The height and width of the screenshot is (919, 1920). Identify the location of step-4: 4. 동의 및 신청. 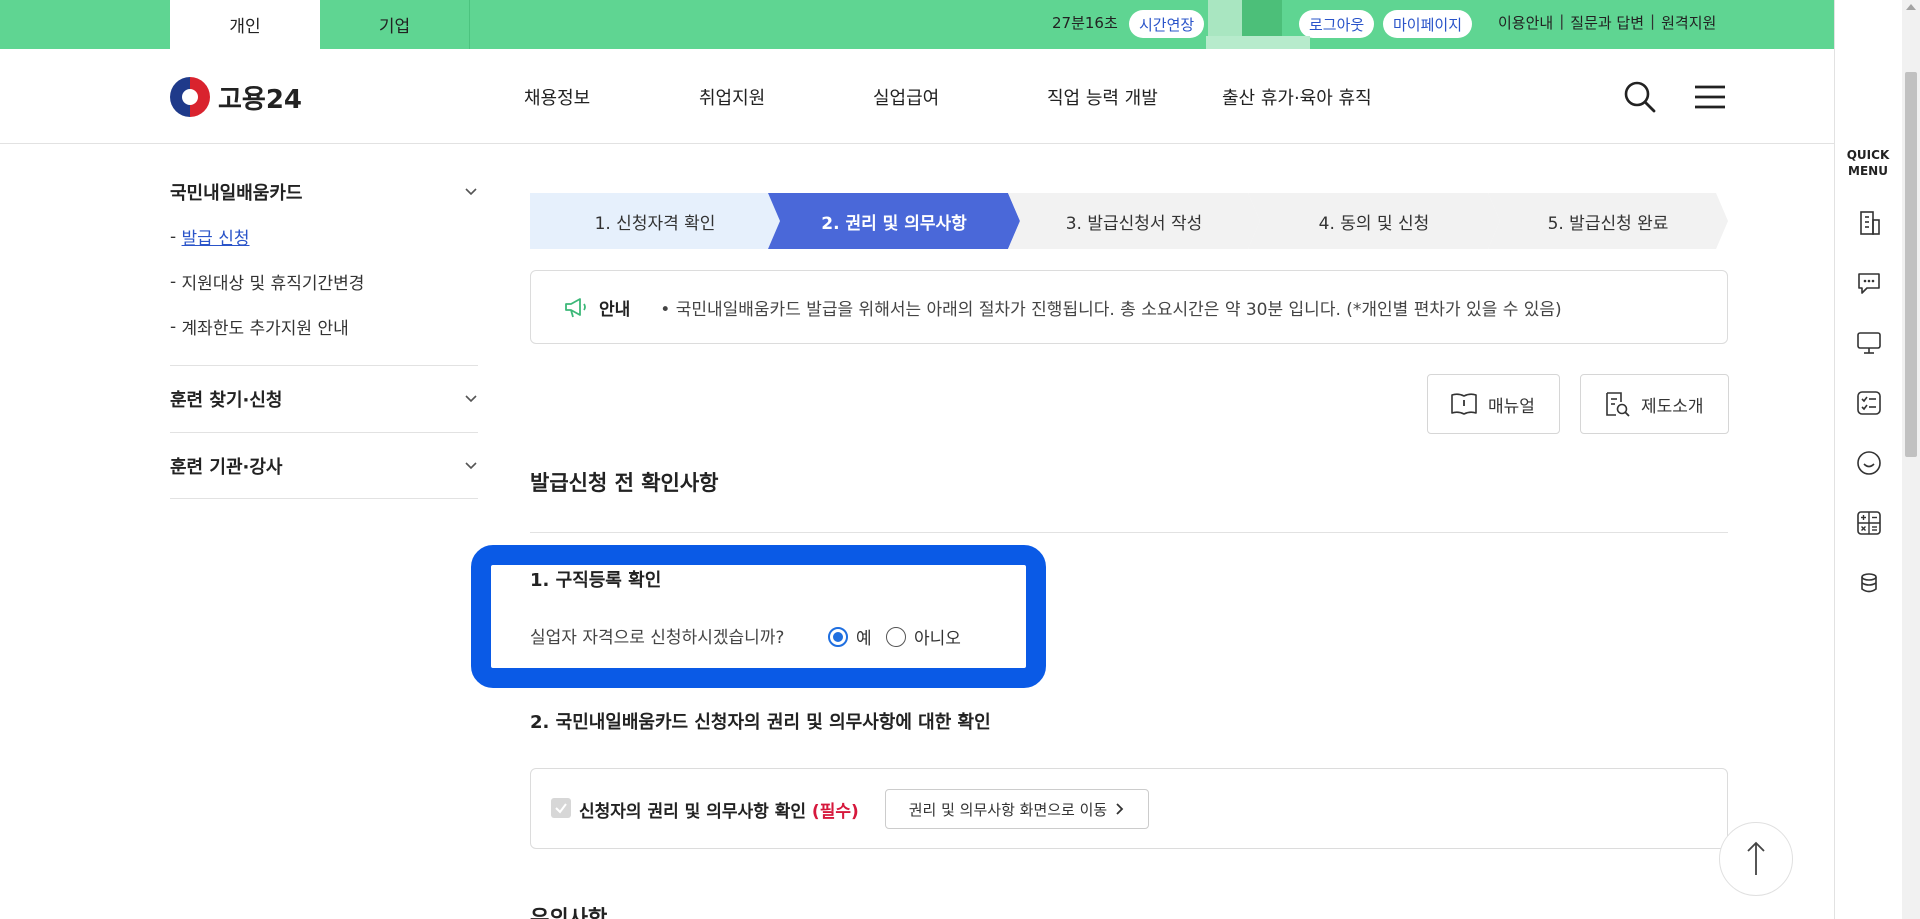
(1374, 221).